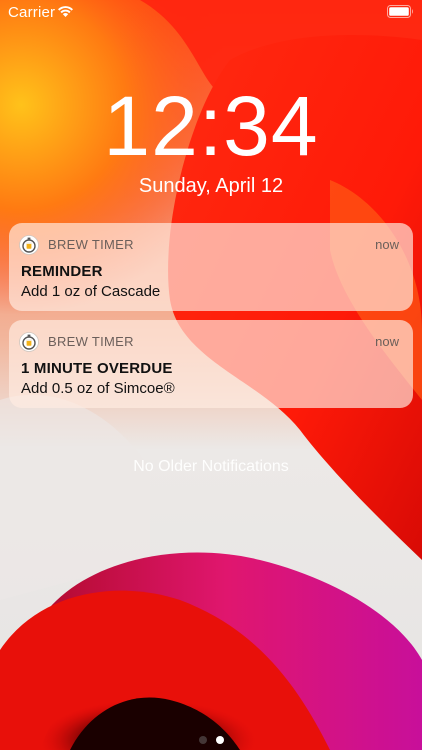 Image resolution: width=422 pixels, height=750 pixels. Describe the element at coordinates (219, 740) in the screenshot. I see `page-dot-active` at that location.